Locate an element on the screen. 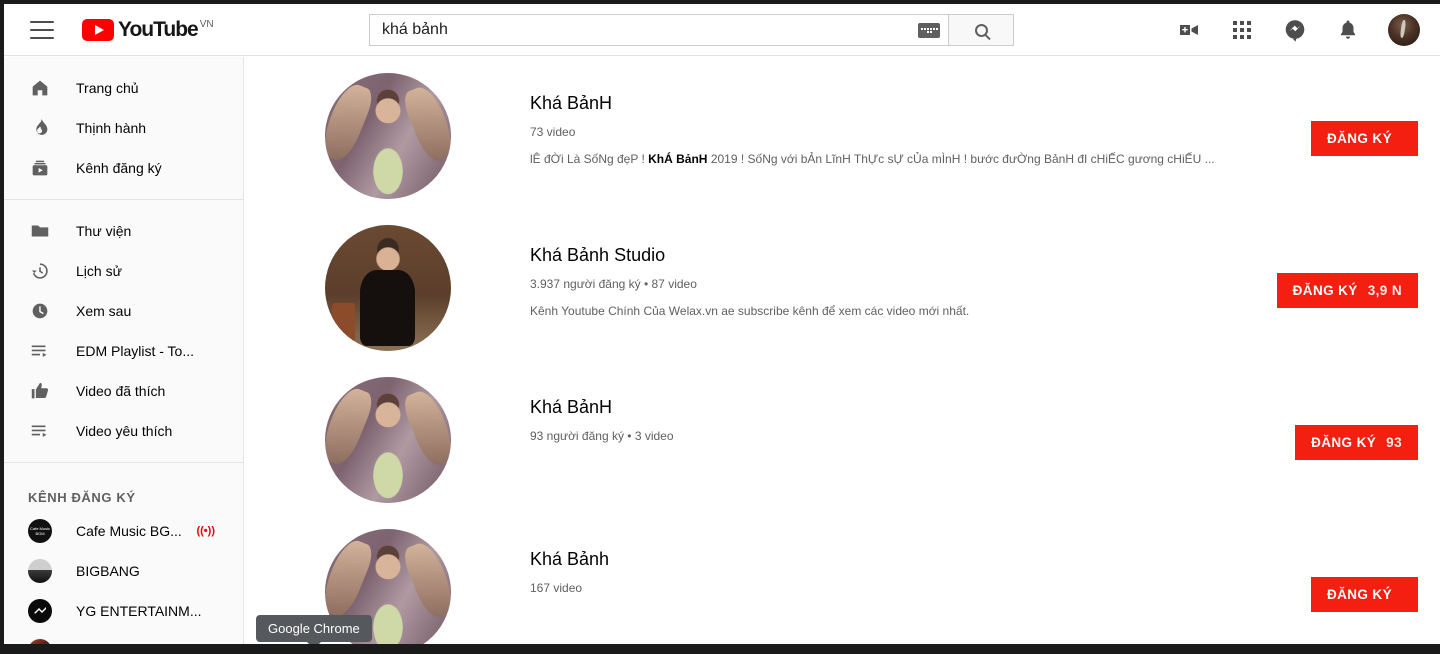 The height and width of the screenshot is (654, 1440). search-box is located at coordinates (659, 30).